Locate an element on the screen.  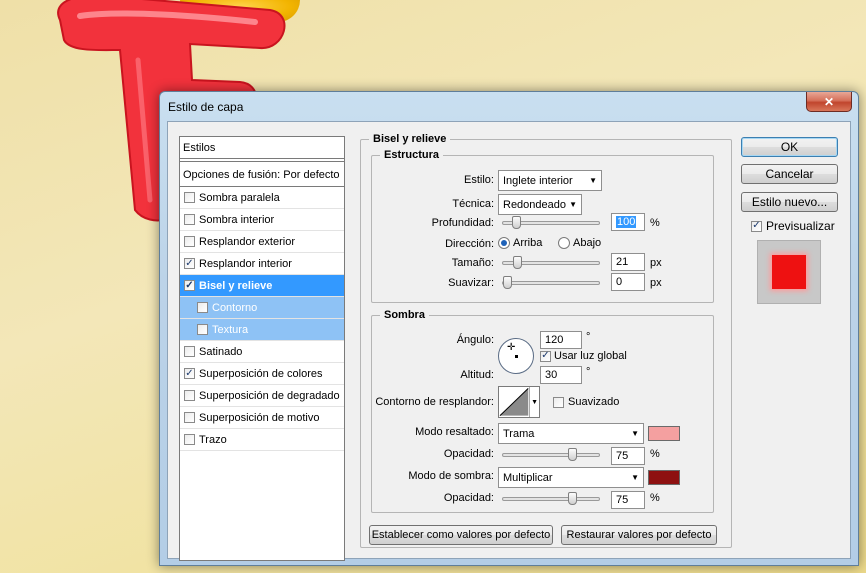
close-button: ✕ is located at coordinates (829, 102).